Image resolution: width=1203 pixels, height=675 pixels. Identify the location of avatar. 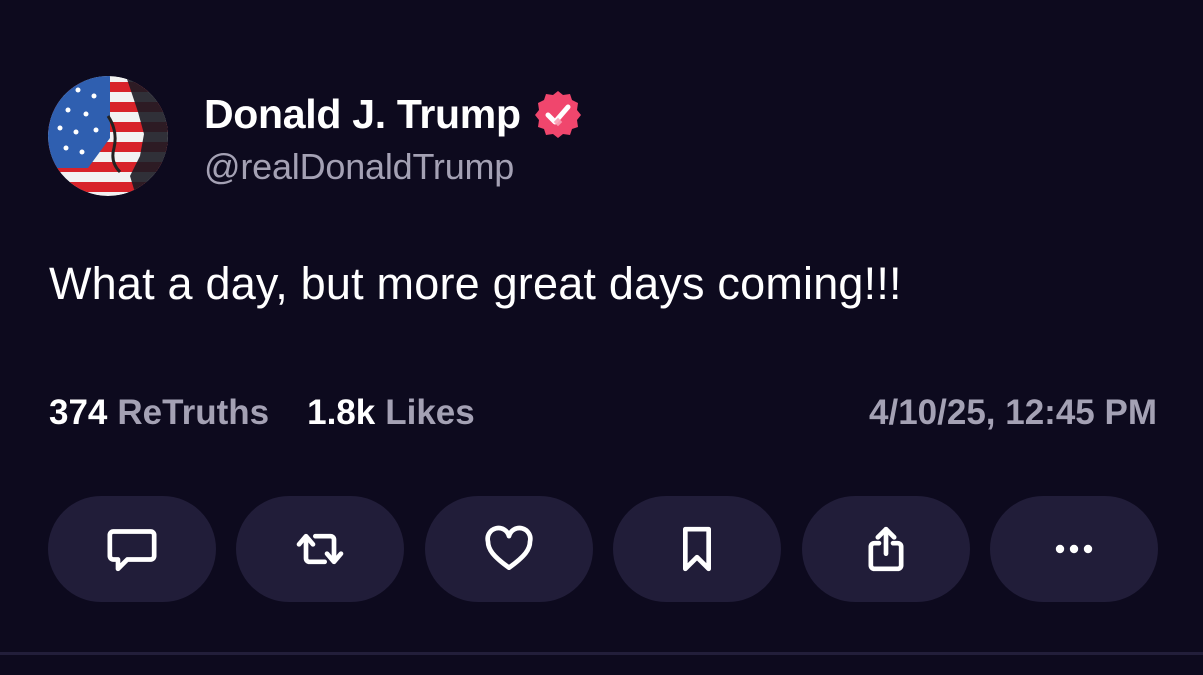
(108, 136).